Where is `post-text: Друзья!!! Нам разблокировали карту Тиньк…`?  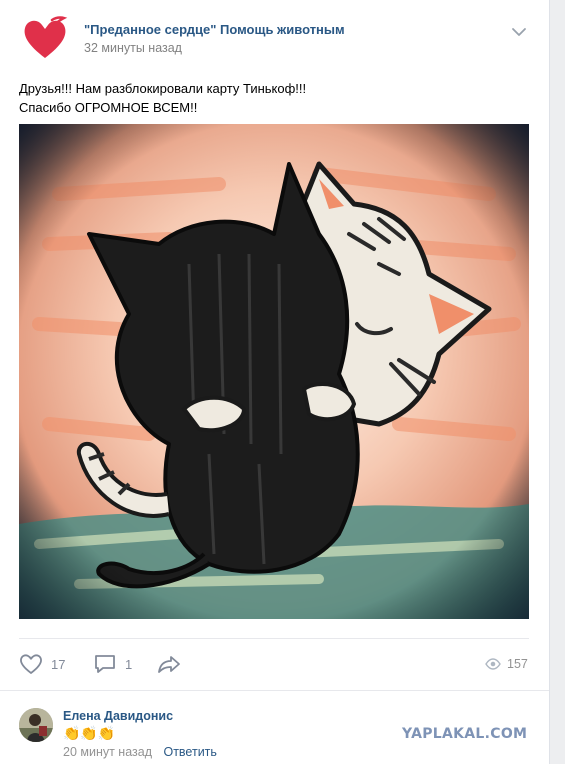
post-text: Друзья!!! Нам разблокировали карту Тиньк… is located at coordinates (274, 98).